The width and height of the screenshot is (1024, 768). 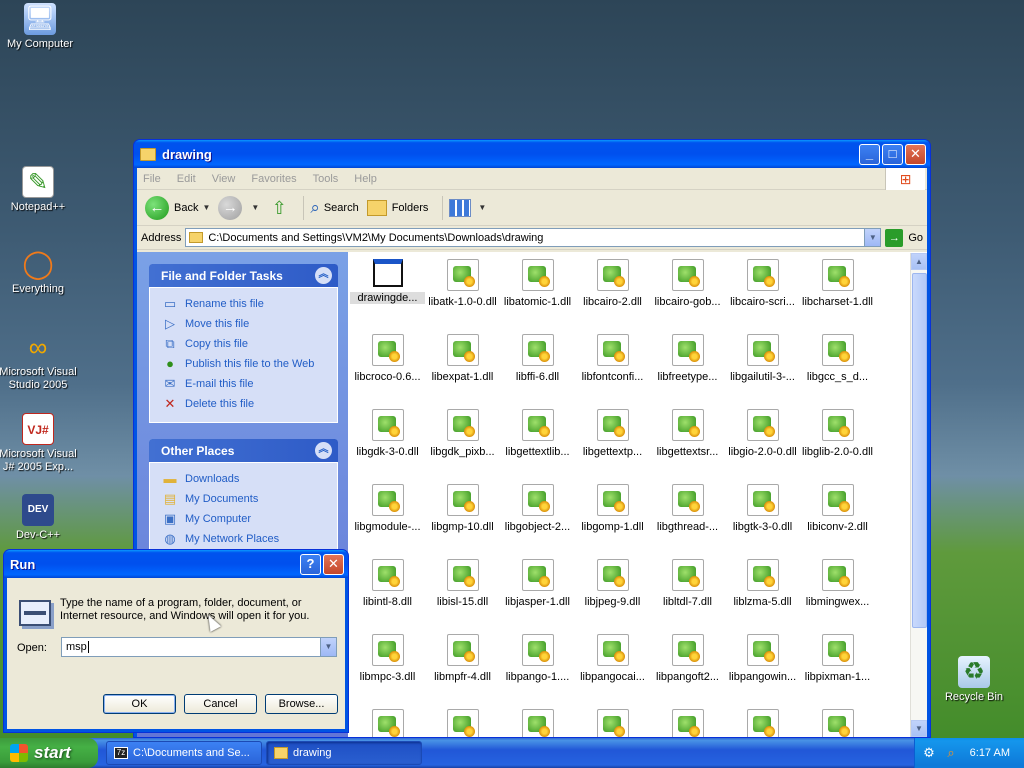 I want to click on menu-file: File, so click(x=152, y=179).